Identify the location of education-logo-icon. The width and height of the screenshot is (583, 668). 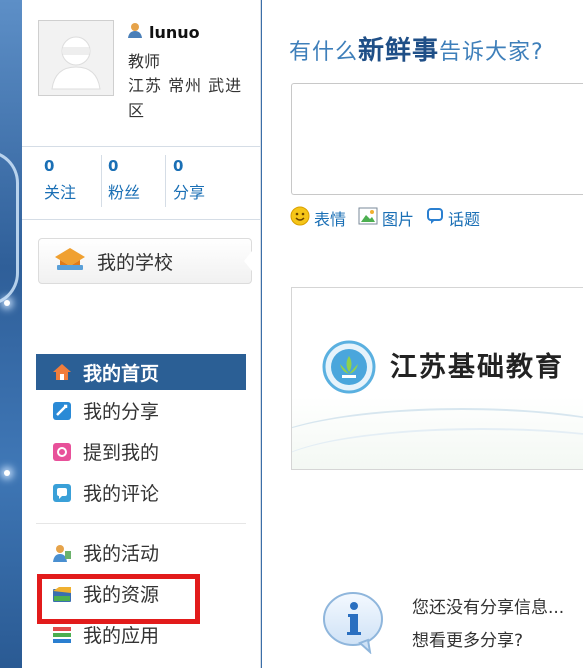
(349, 369).